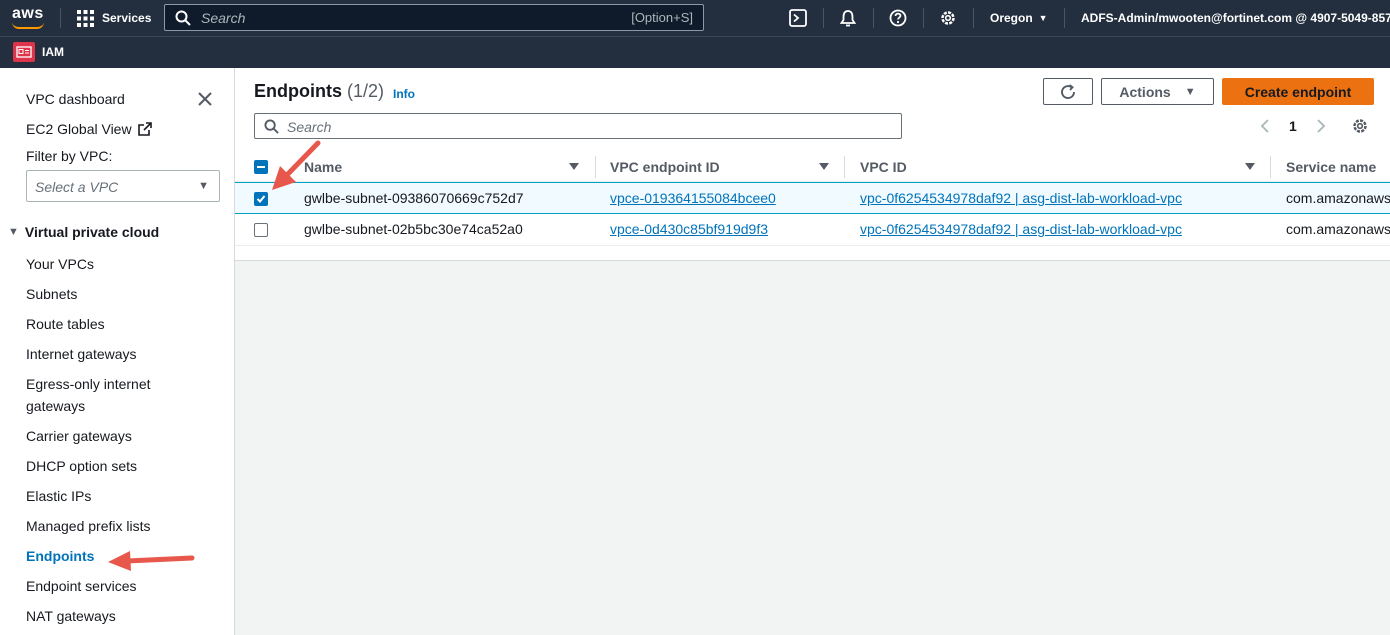 This screenshot has height=635, width=1390. What do you see at coordinates (404, 94) in the screenshot?
I see `info-link: Info` at bounding box center [404, 94].